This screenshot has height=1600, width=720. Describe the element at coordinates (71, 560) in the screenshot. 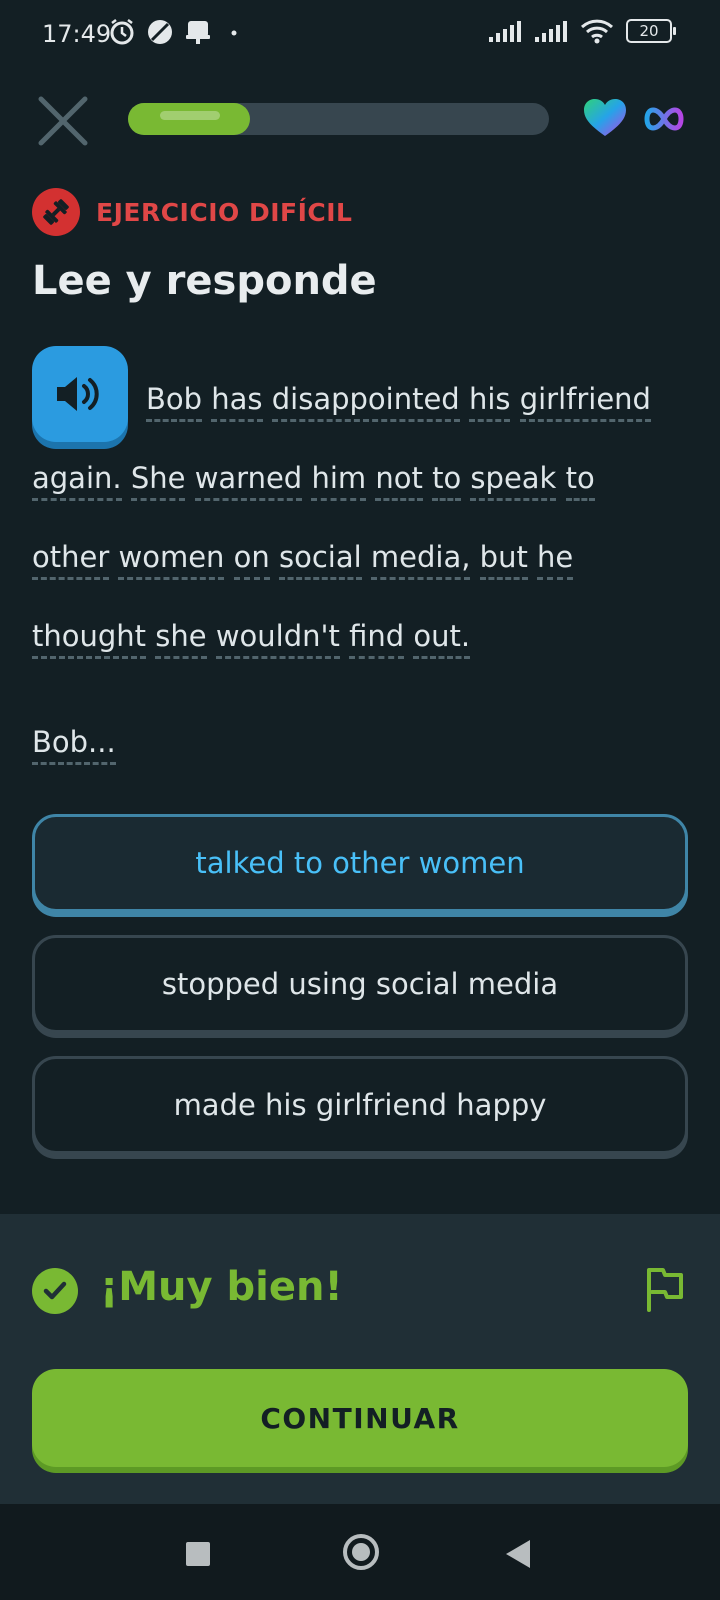

I see `passage-word: other` at that location.